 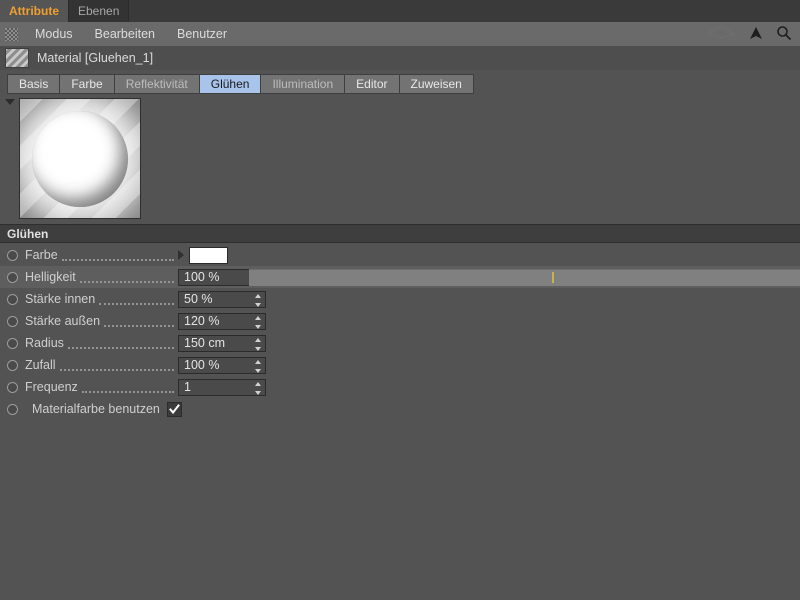 What do you see at coordinates (784, 34) in the screenshot?
I see `search-icon` at bounding box center [784, 34].